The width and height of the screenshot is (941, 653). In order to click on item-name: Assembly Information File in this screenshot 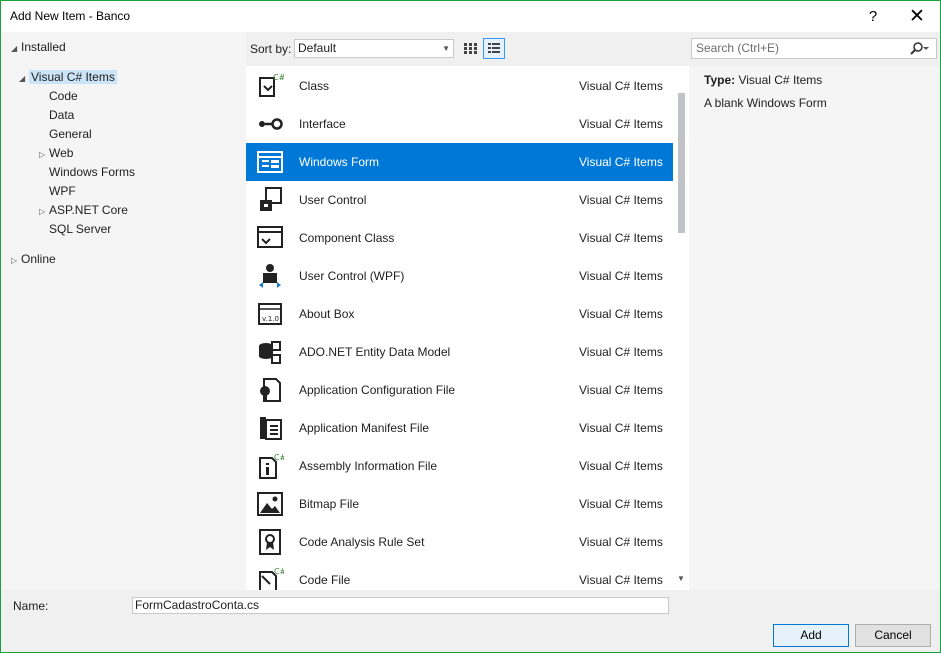, I will do `click(368, 466)`.